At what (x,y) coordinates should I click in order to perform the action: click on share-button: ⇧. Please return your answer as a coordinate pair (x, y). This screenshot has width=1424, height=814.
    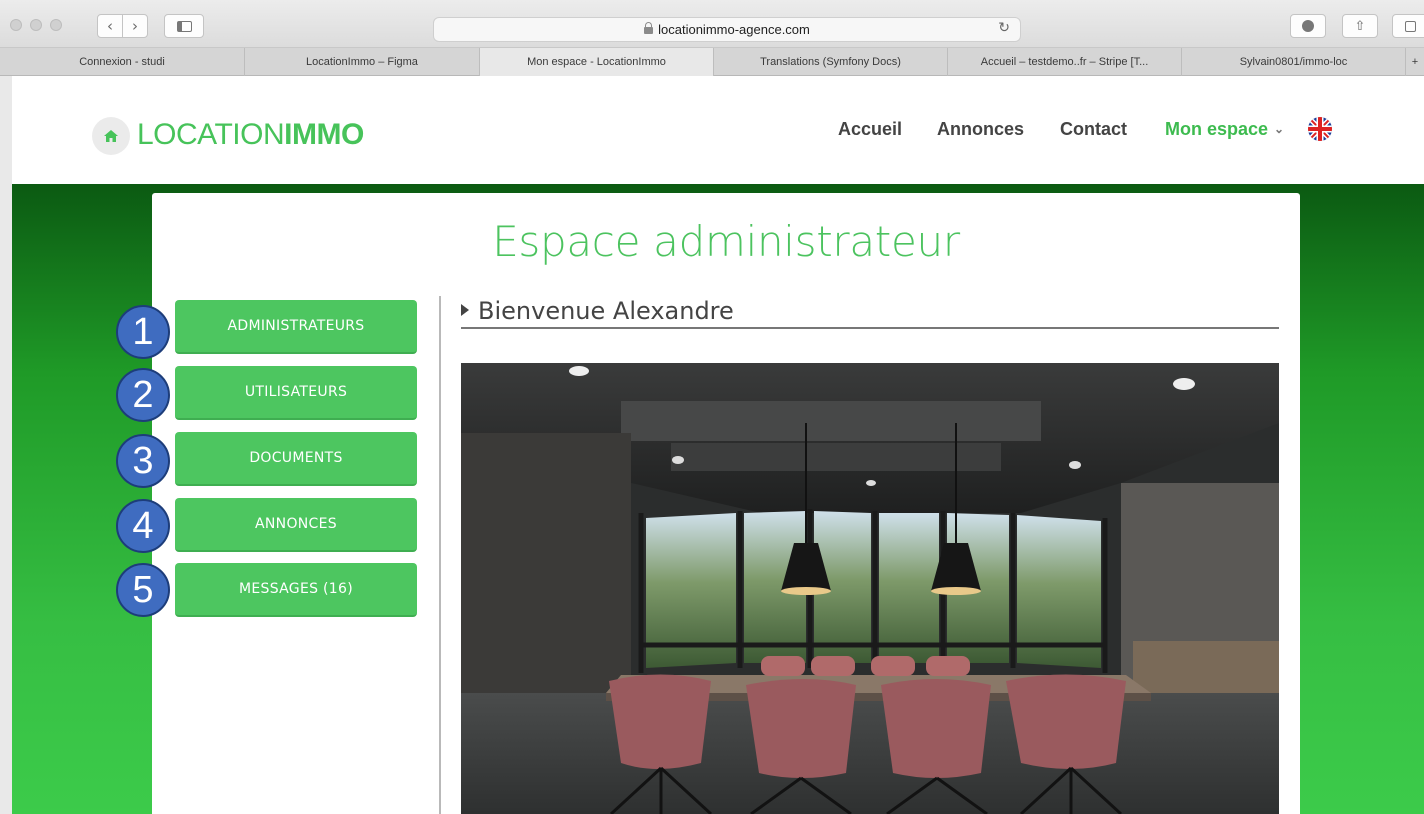
    Looking at the image, I should click on (1360, 26).